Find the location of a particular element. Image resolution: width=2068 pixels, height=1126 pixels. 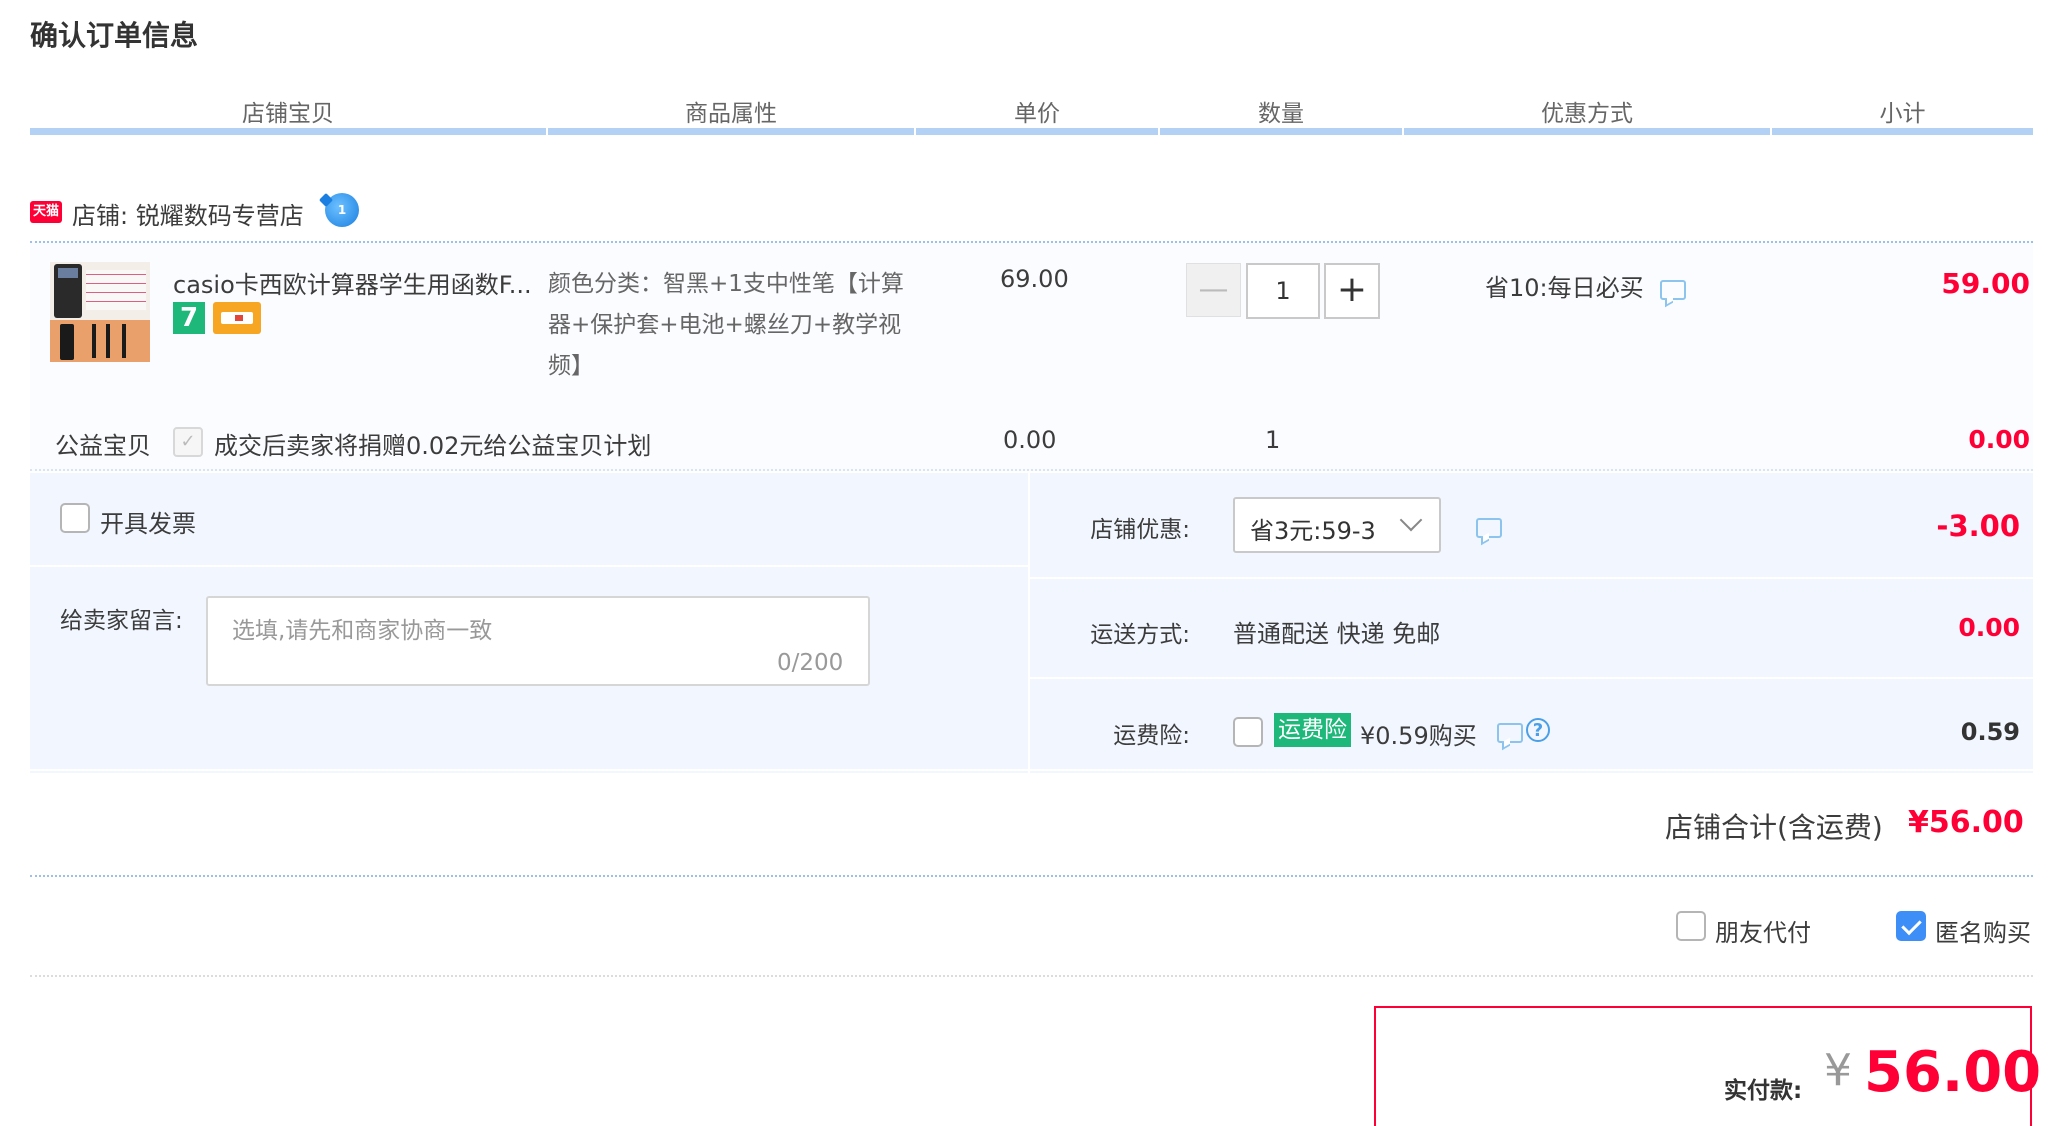

seller-message-counter: 0/200 is located at coordinates (810, 663).